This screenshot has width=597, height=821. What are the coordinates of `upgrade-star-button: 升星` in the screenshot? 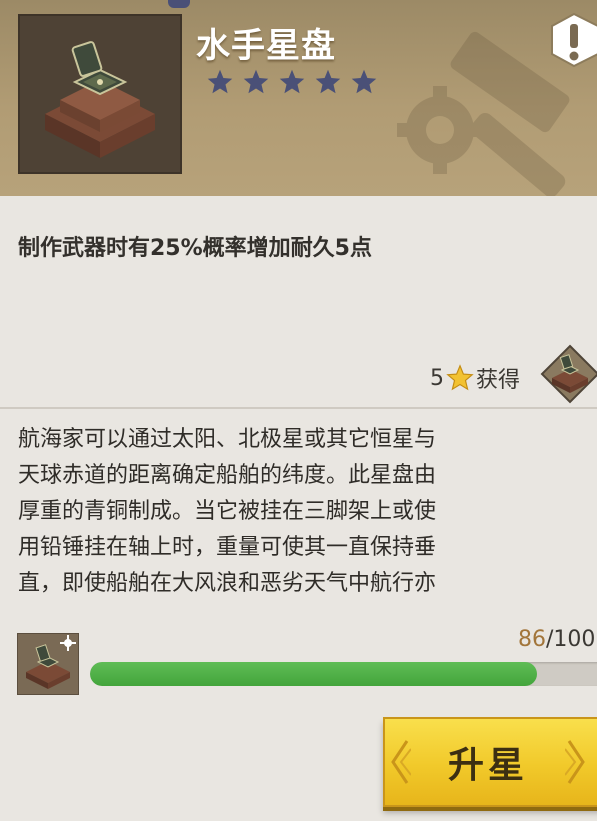 It's located at (490, 762).